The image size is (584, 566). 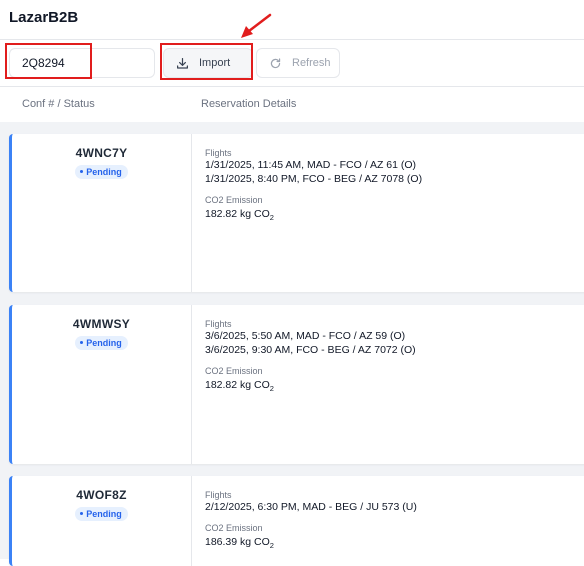 What do you see at coordinates (101, 495) in the screenshot?
I see `confirmation-number: 4WOF8Z` at bounding box center [101, 495].